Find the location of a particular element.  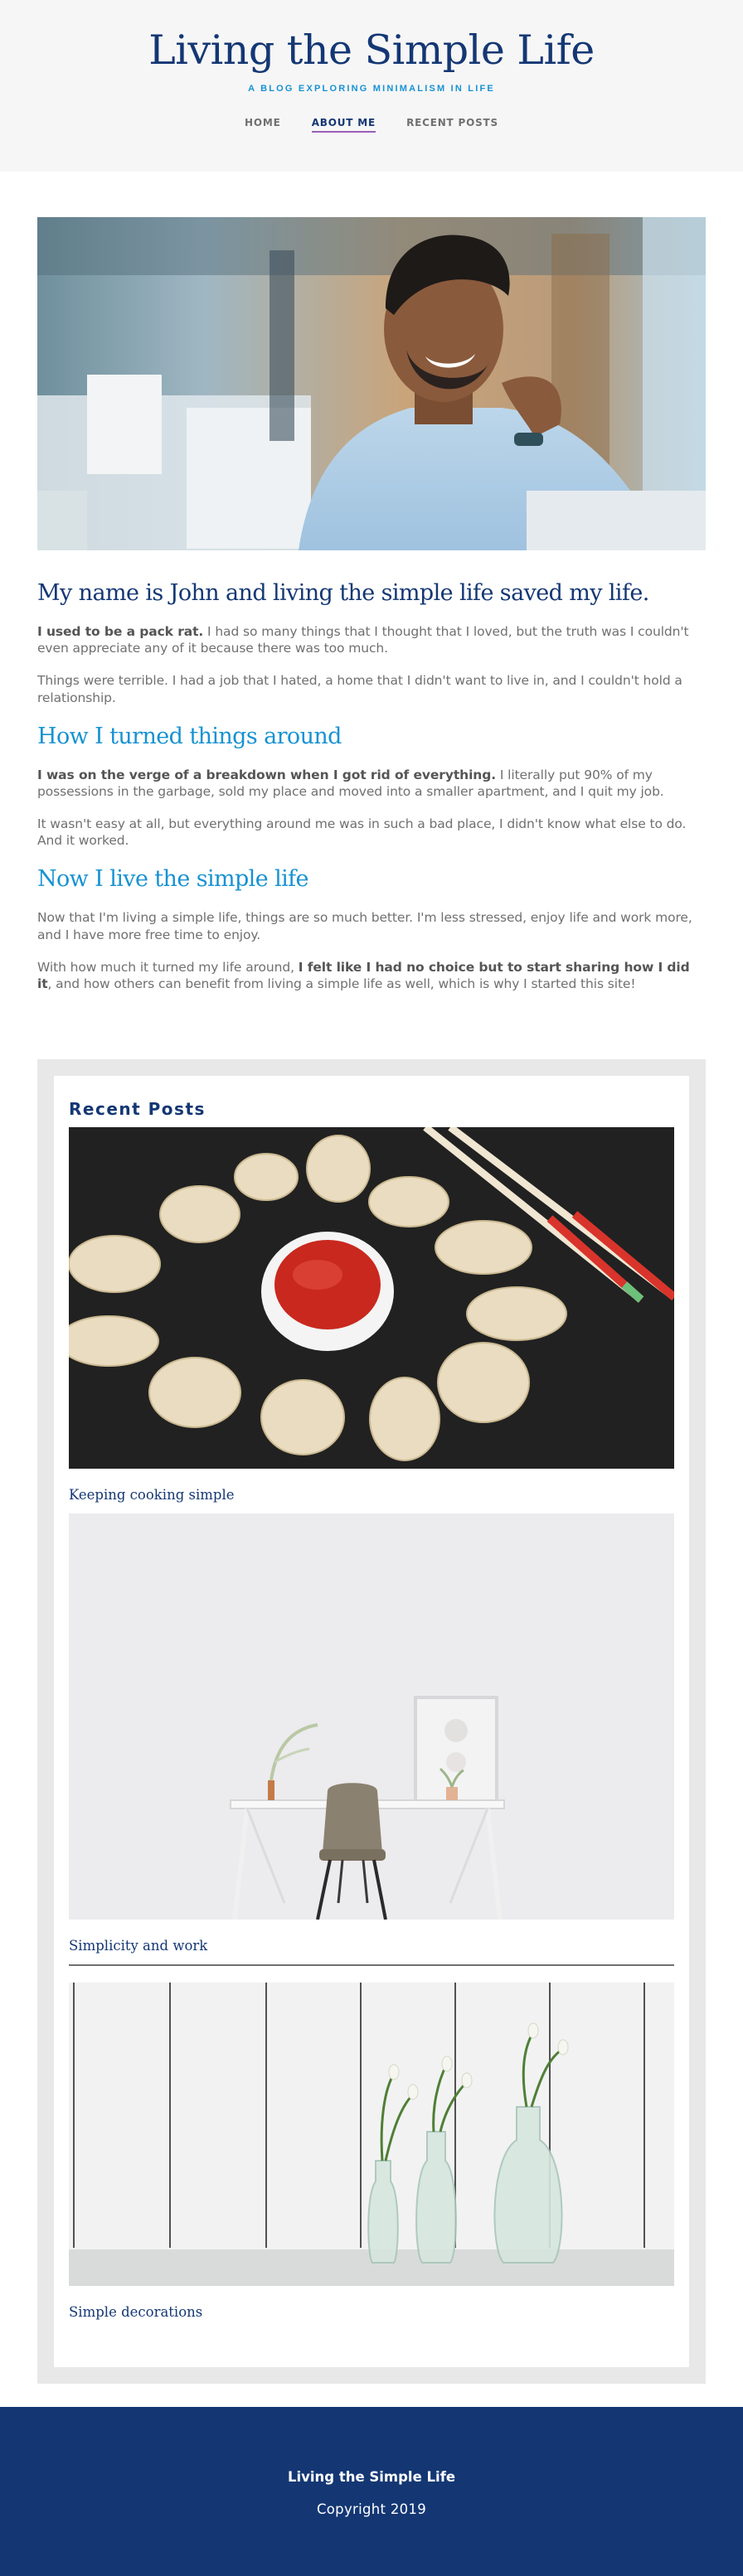

widget-title: Recent Posts is located at coordinates (137, 1109).